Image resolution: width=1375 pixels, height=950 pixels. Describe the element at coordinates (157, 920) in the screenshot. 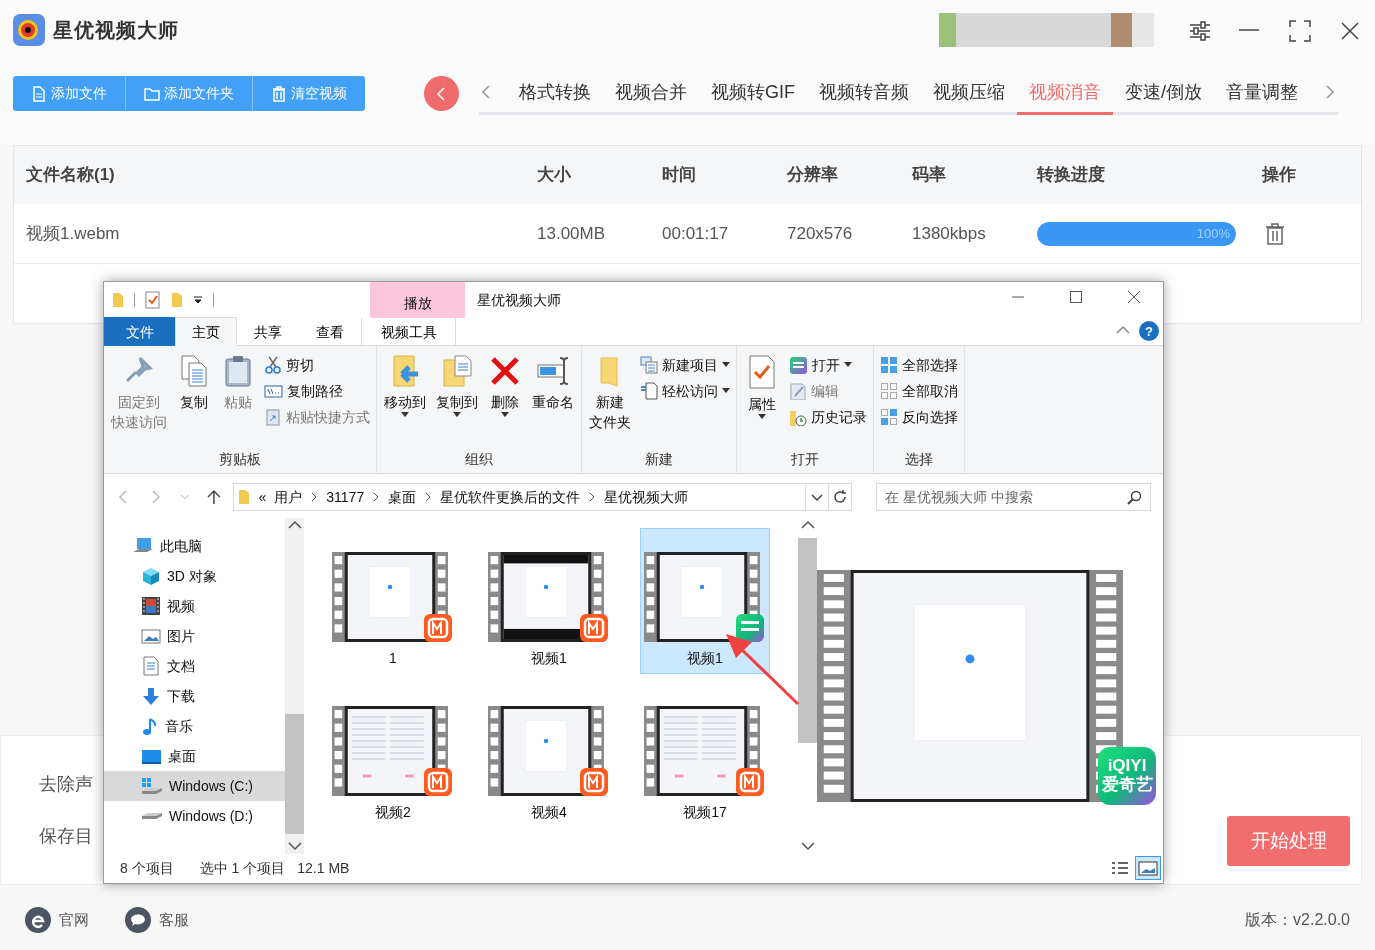

I see `footer-link: 客服` at that location.